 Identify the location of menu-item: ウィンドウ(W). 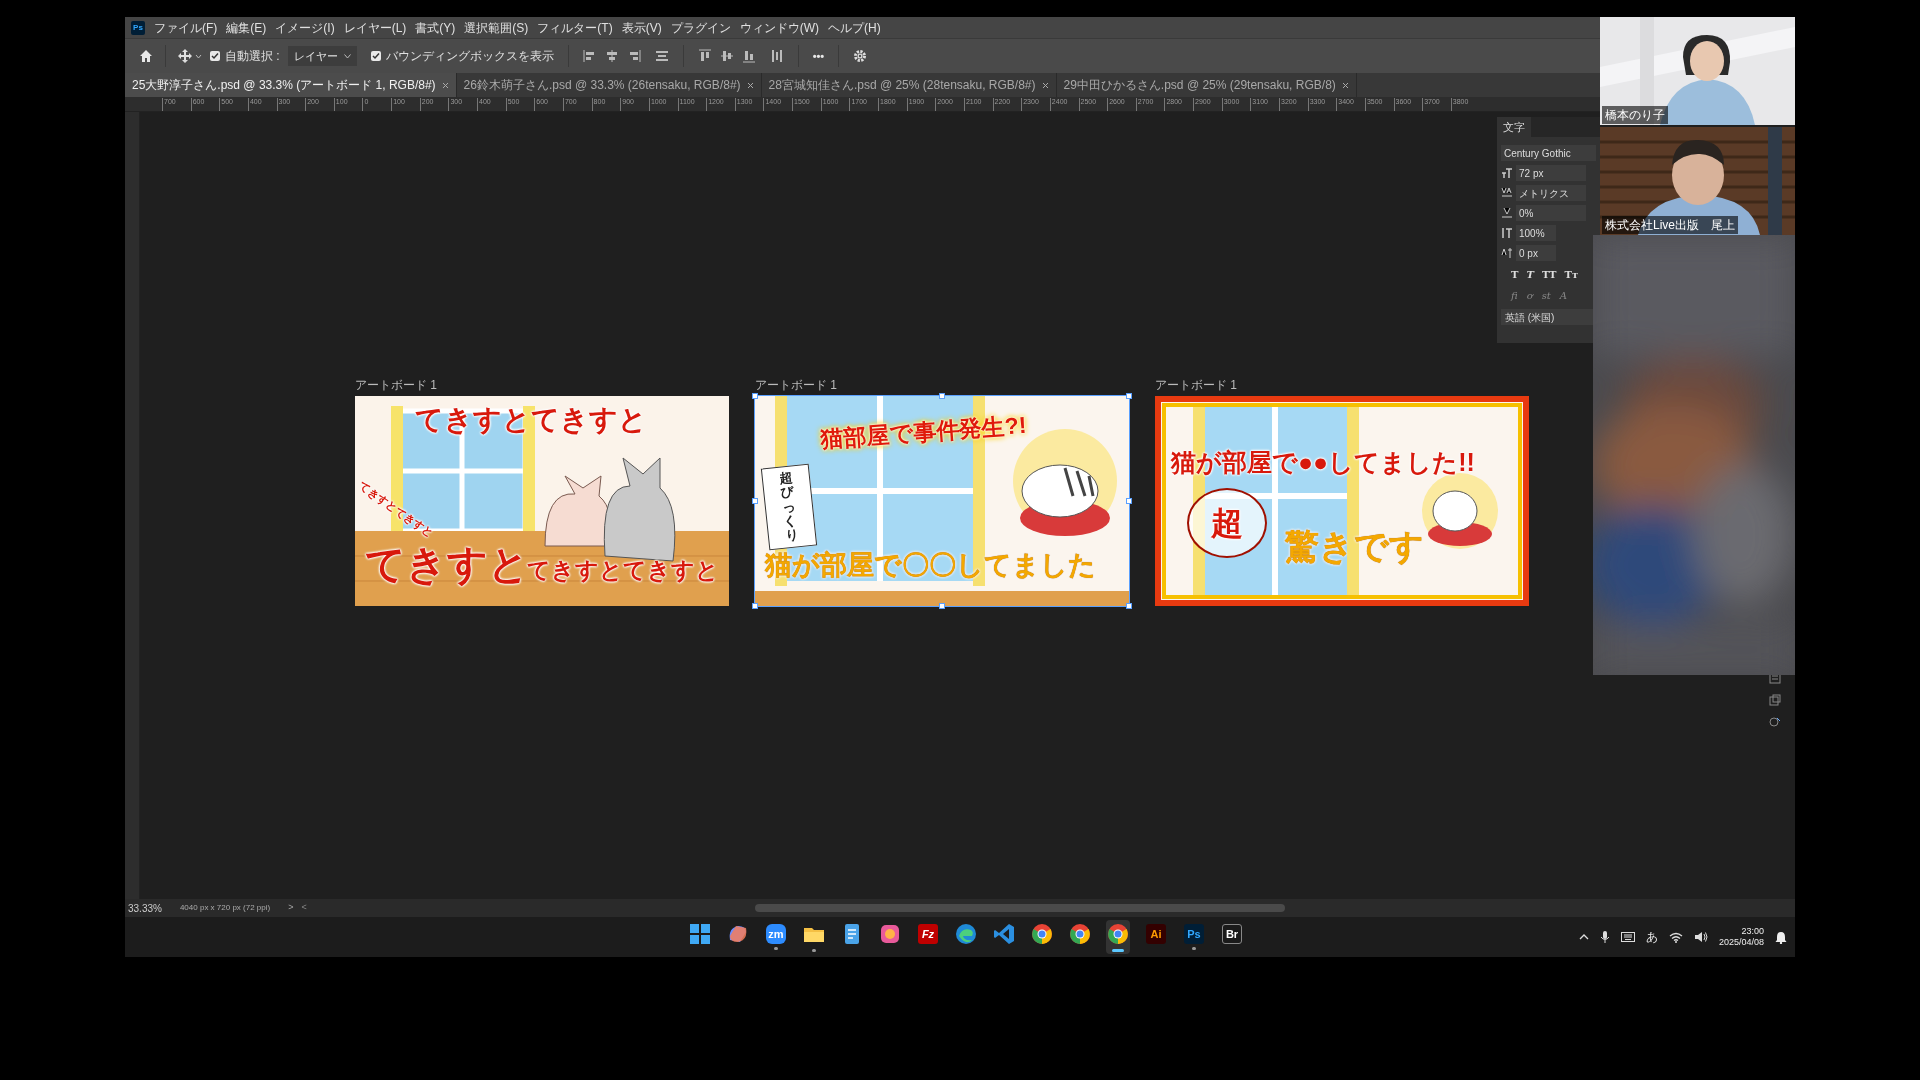
(779, 27).